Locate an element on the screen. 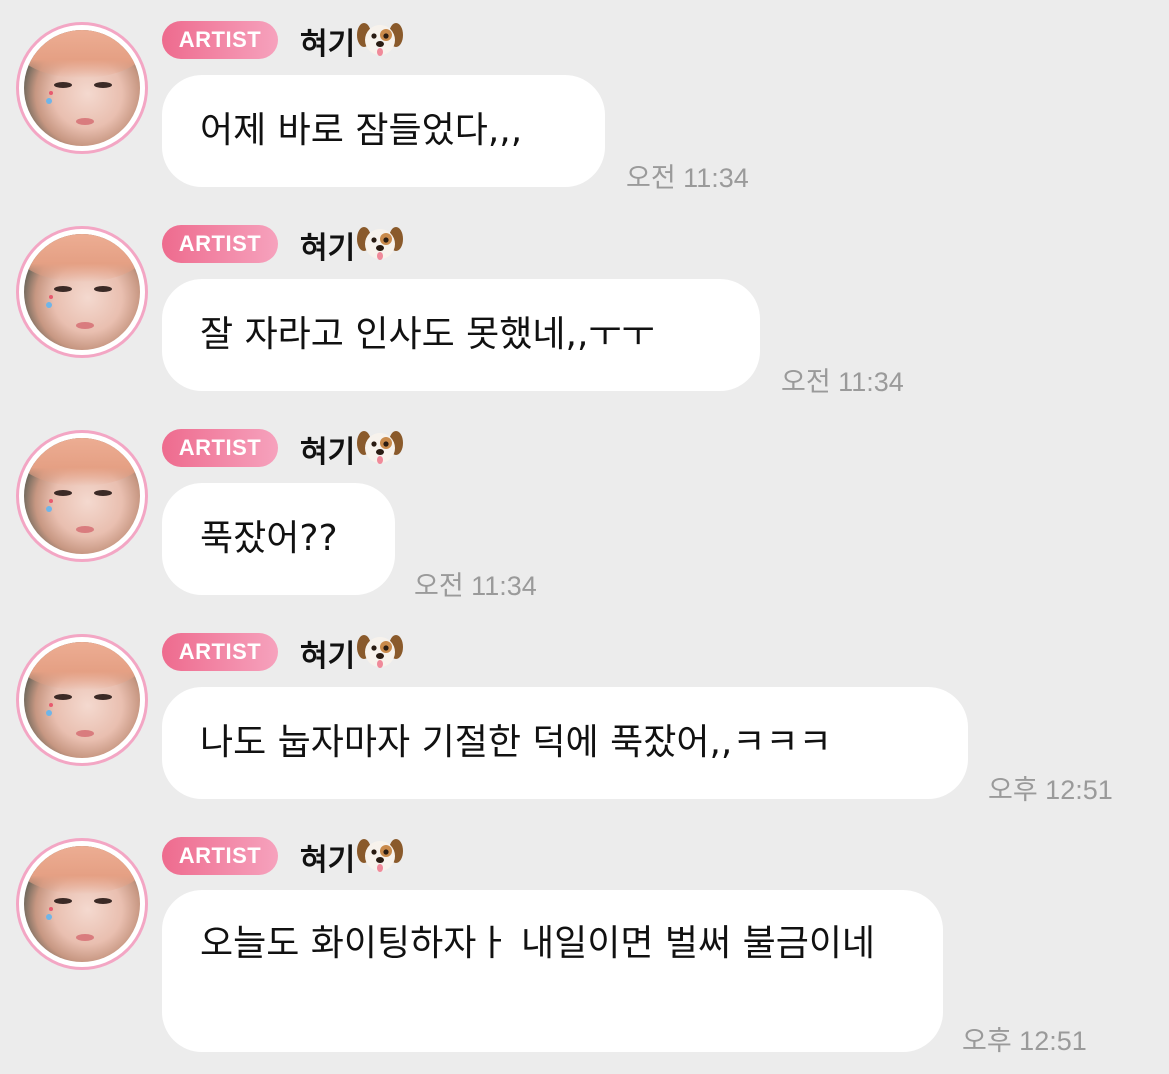 This screenshot has width=1169, height=1074. message-bubble: 오늘도 화이팅하자ㅏ 내일이면 벌써 불금이네 is located at coordinates (552, 971).